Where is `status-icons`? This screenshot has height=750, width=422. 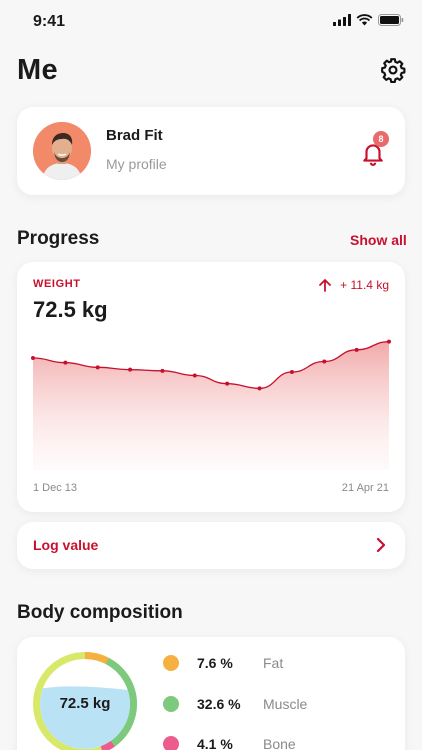
status-icons is located at coordinates (368, 20).